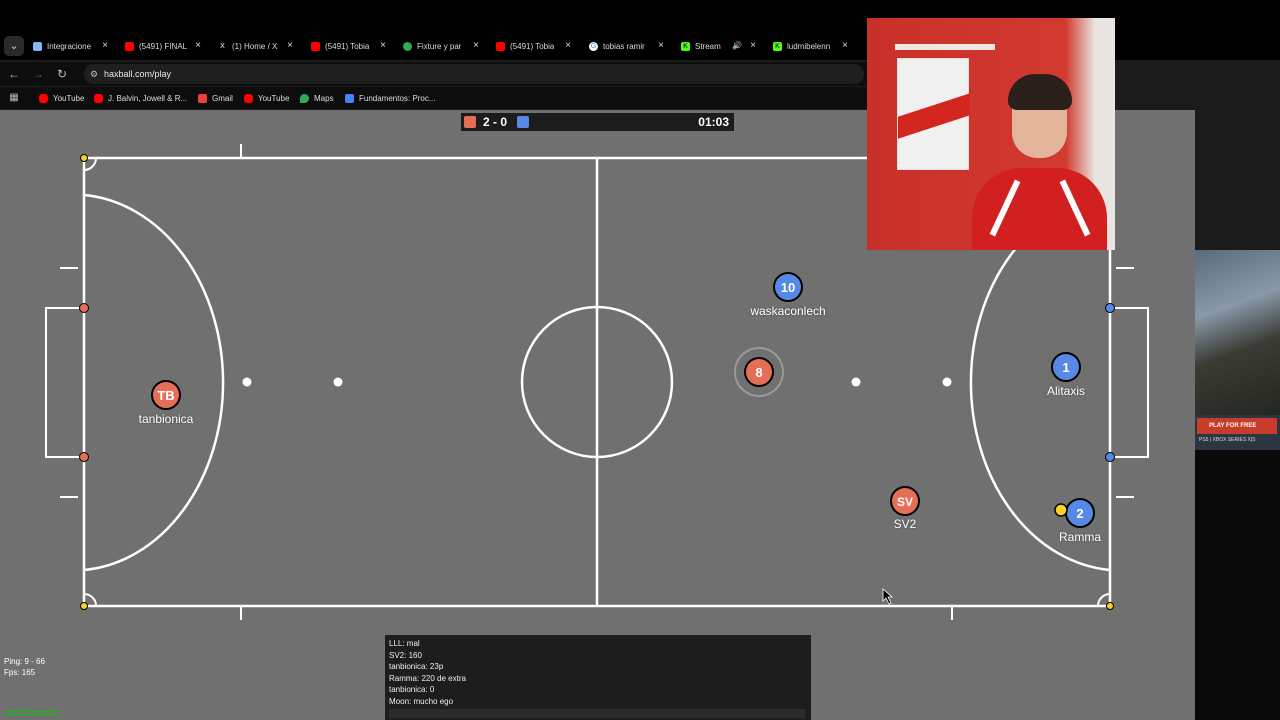 The height and width of the screenshot is (720, 1280). Describe the element at coordinates (1079, 537) in the screenshot. I see `player-name: Ramma` at that location.